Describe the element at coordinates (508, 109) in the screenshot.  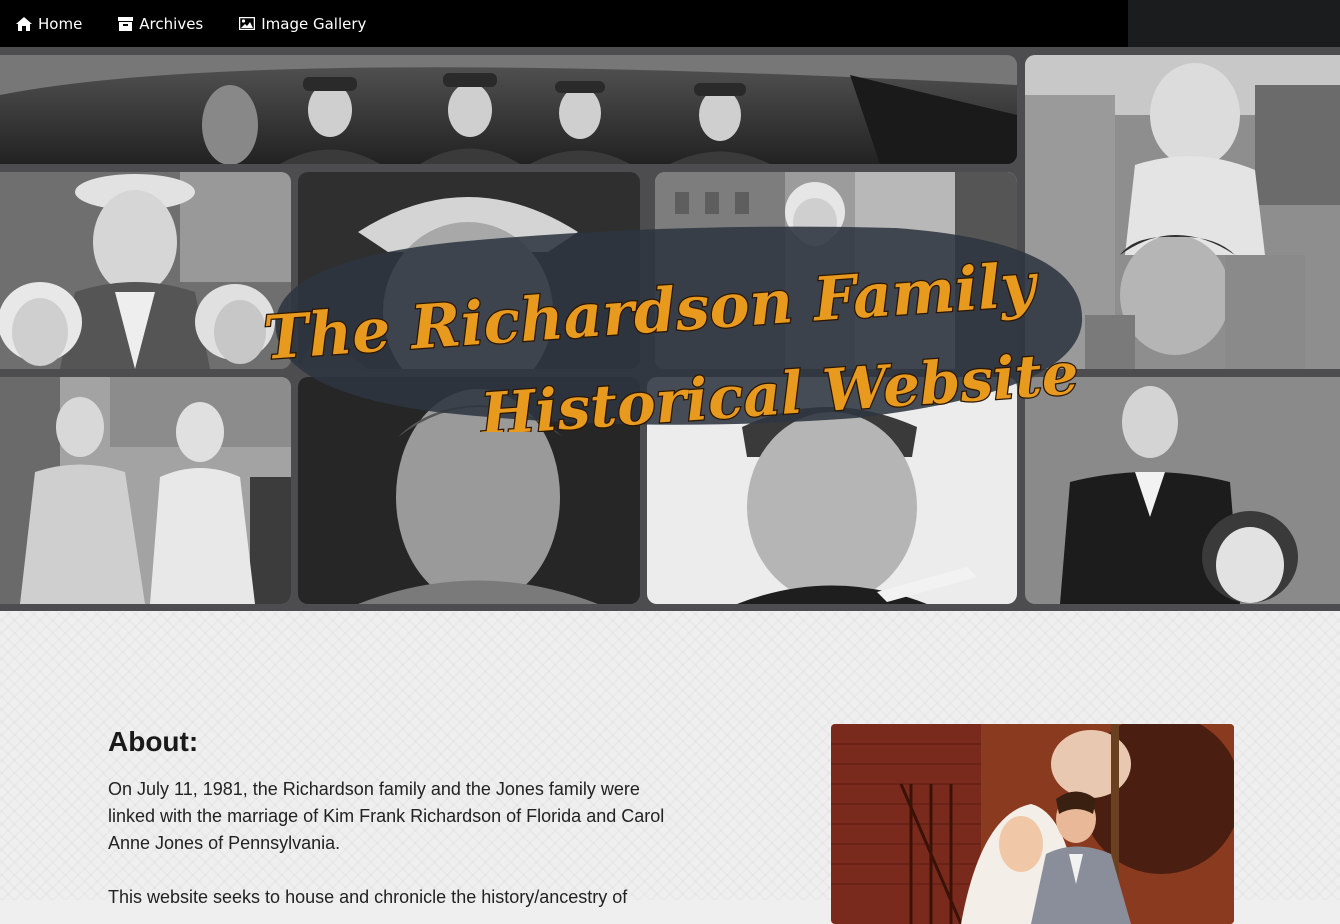
I see `photo-airmen` at that location.